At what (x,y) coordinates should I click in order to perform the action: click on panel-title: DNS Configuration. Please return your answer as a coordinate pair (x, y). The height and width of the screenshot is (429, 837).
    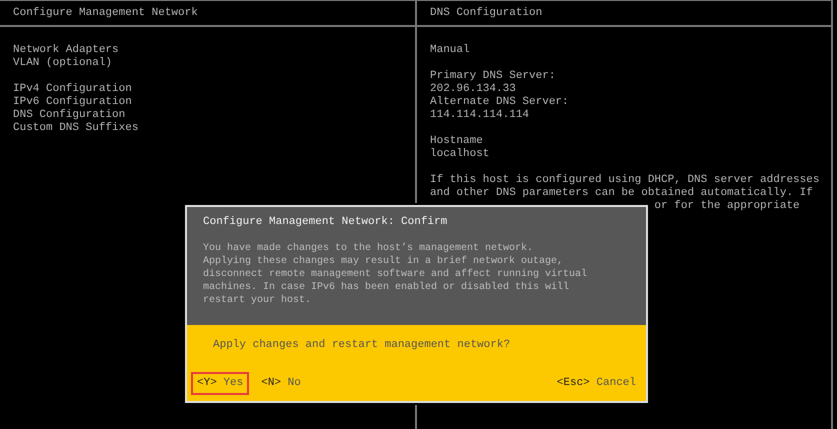
    Looking at the image, I should click on (624, 14).